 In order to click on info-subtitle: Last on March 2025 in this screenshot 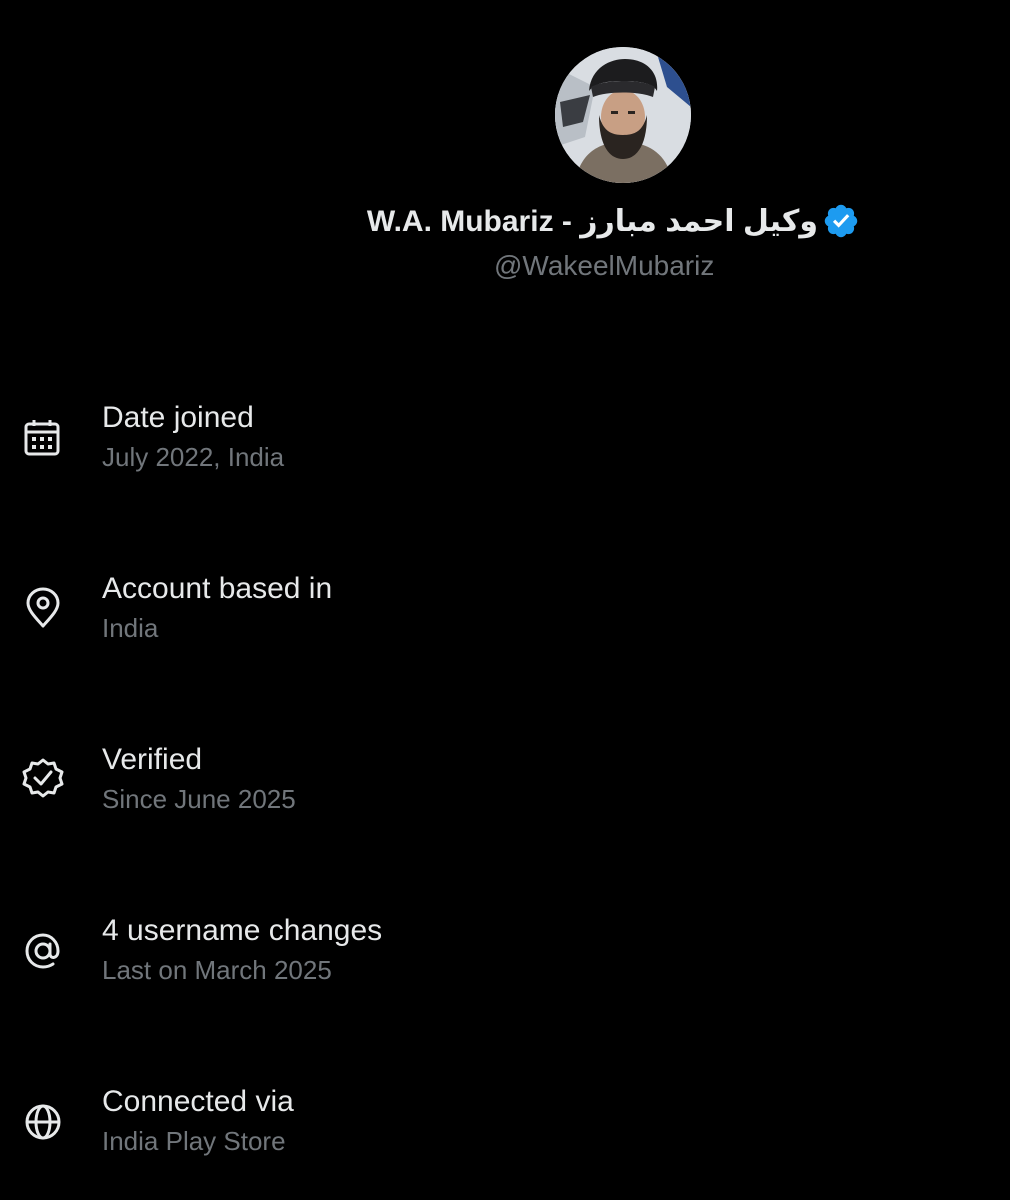, I will do `click(217, 970)`.